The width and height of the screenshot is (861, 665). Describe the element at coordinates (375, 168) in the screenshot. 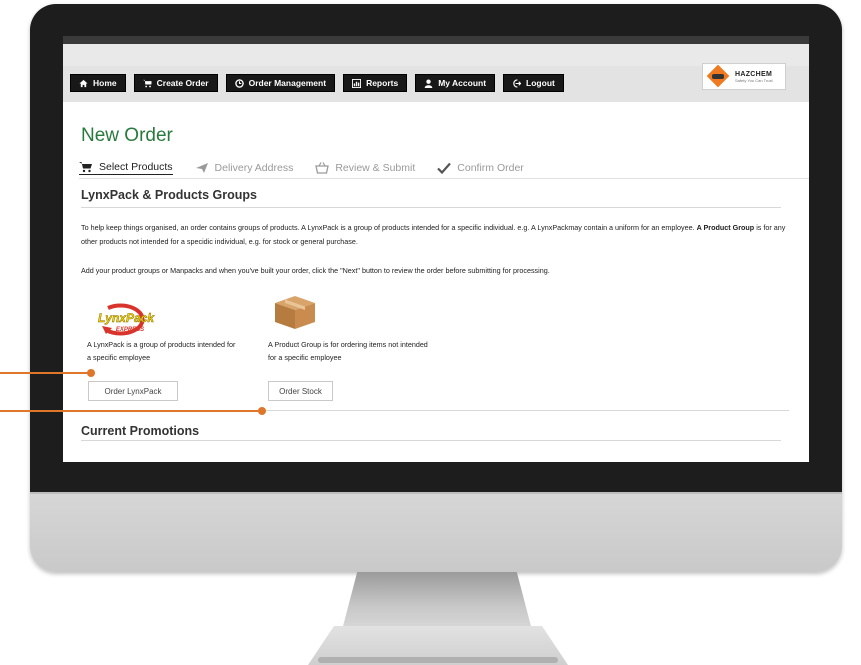

I see `step-review-submit-label: Review & Submit` at that location.